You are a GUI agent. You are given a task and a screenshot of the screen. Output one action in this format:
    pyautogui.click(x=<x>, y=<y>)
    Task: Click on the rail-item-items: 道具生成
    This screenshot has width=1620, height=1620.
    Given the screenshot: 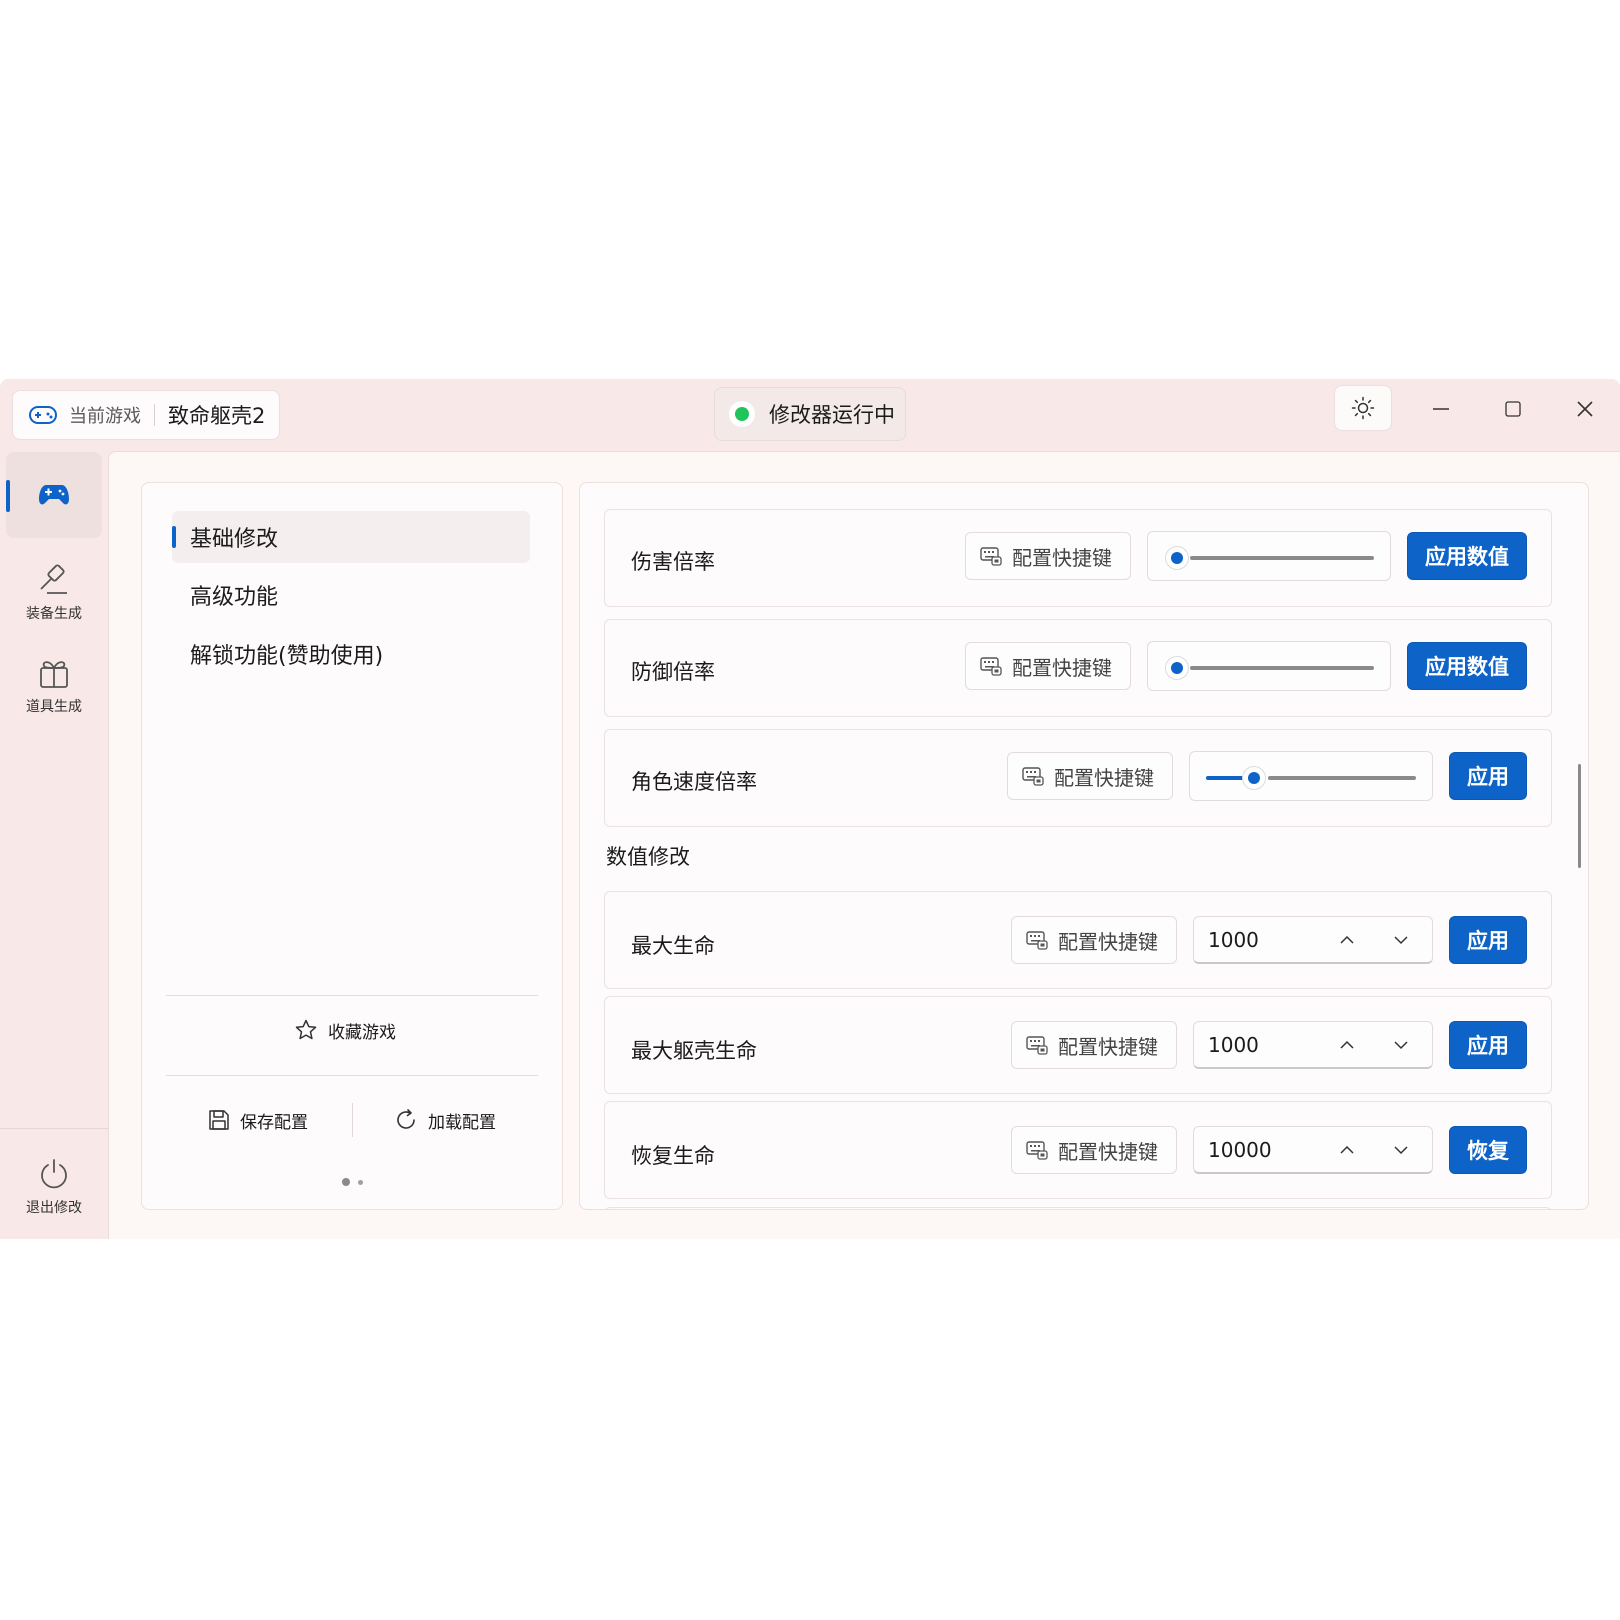 What is the action you would take?
    pyautogui.click(x=54, y=686)
    